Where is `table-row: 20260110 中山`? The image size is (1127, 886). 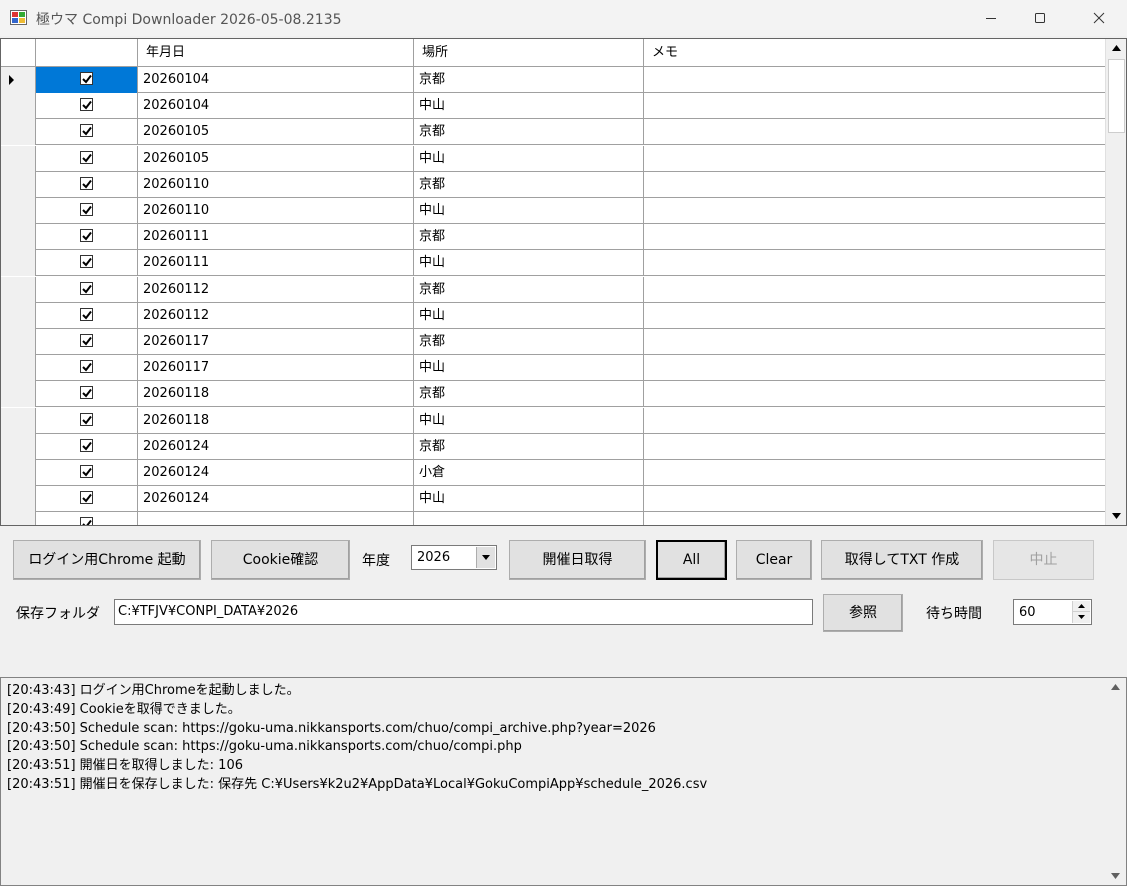
table-row: 20260110 中山 is located at coordinates (553, 211).